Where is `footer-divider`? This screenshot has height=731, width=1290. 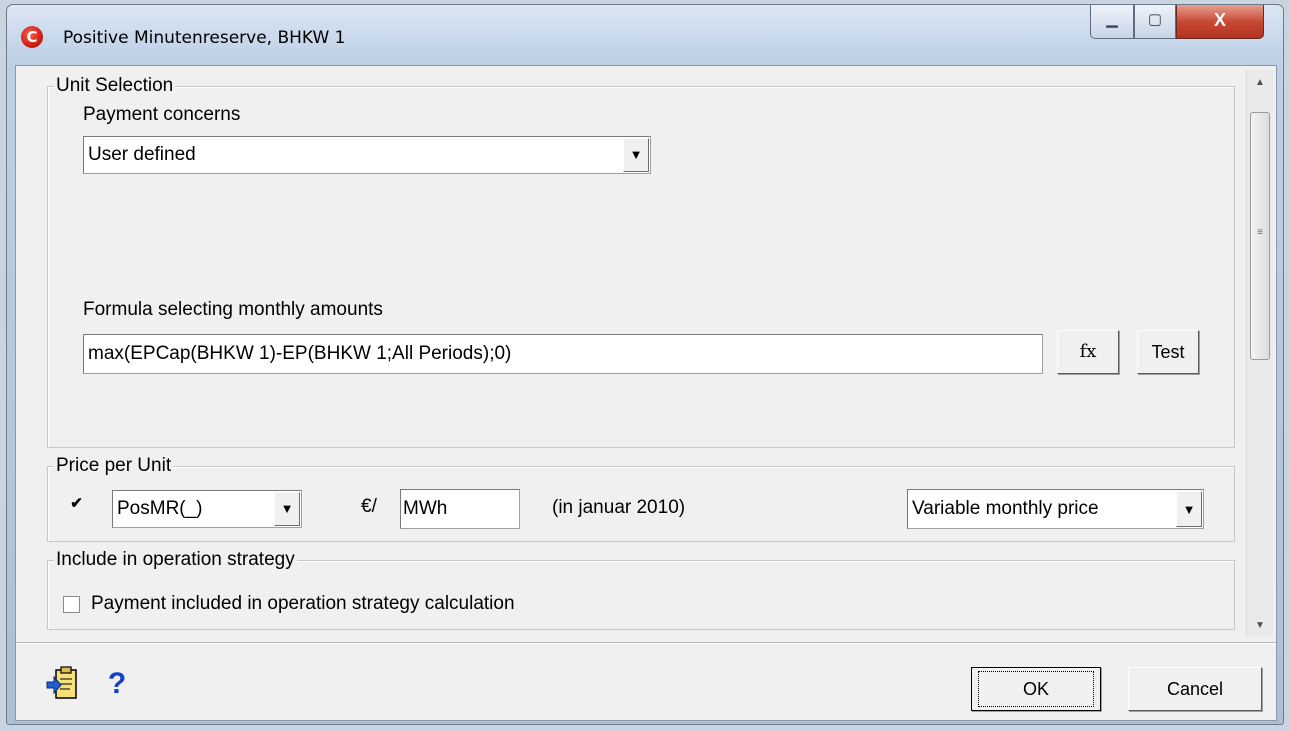 footer-divider is located at coordinates (646, 643).